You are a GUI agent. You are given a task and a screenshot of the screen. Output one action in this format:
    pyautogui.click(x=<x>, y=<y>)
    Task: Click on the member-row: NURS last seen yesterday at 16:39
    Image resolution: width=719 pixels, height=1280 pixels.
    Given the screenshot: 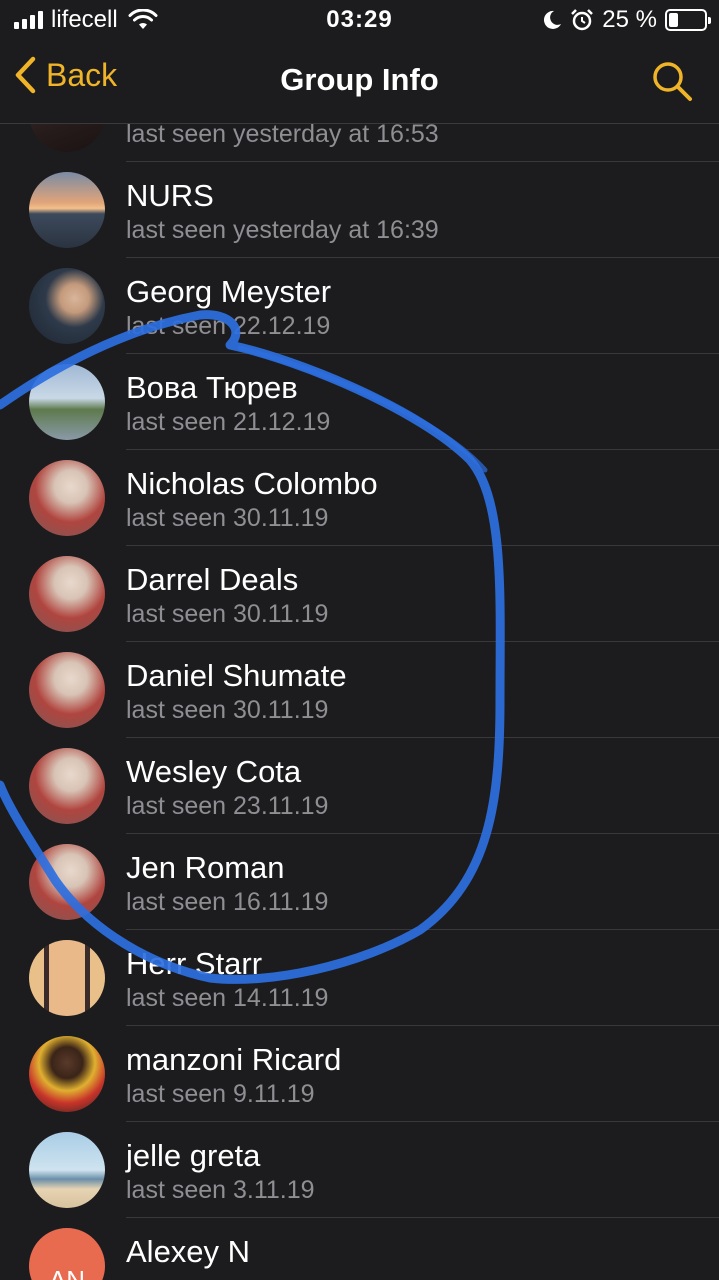 What is the action you would take?
    pyautogui.click(x=359, y=210)
    